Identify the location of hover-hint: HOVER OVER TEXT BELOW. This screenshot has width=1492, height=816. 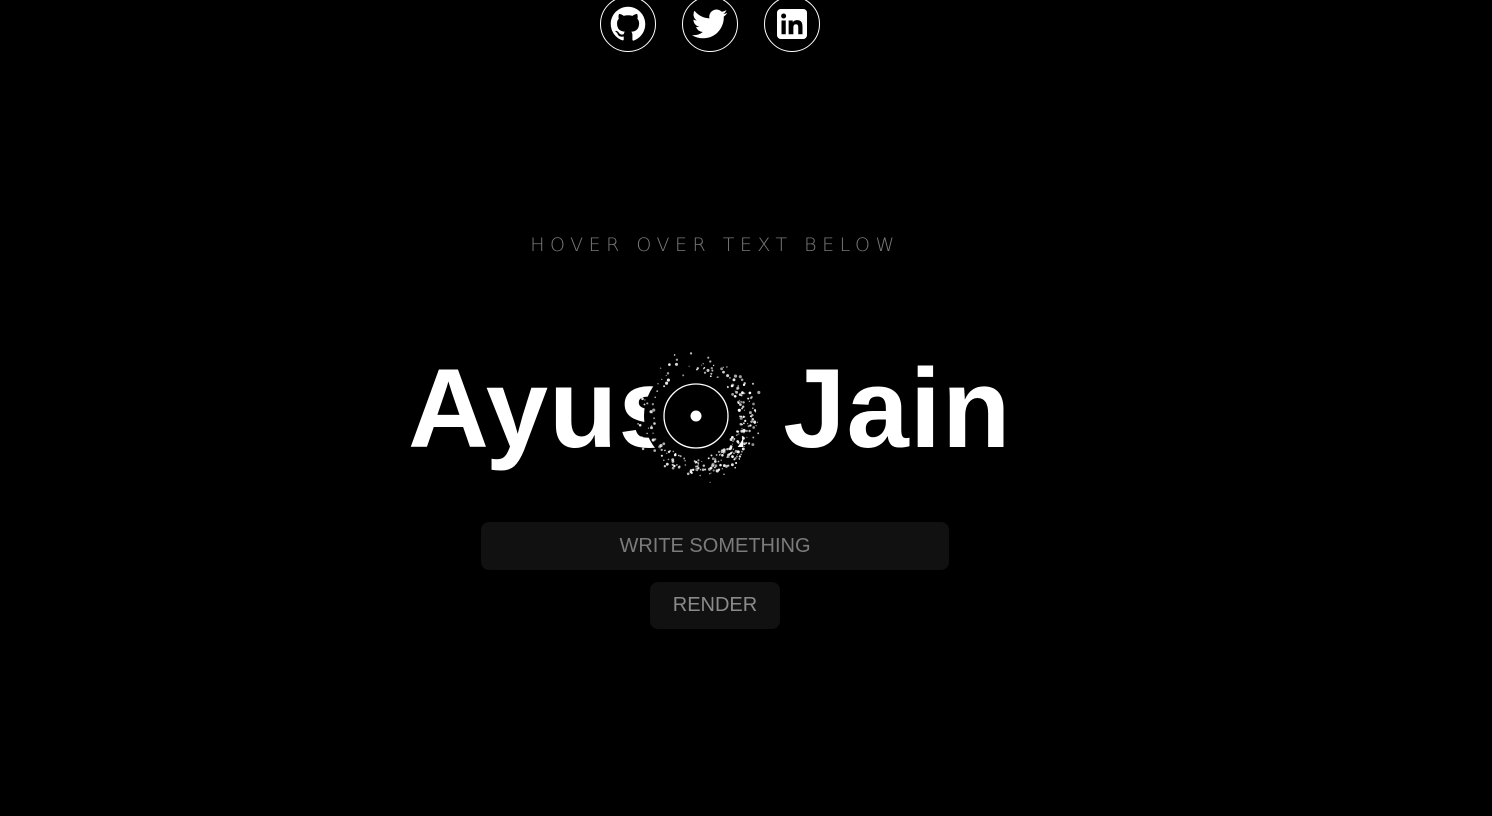
(715, 245).